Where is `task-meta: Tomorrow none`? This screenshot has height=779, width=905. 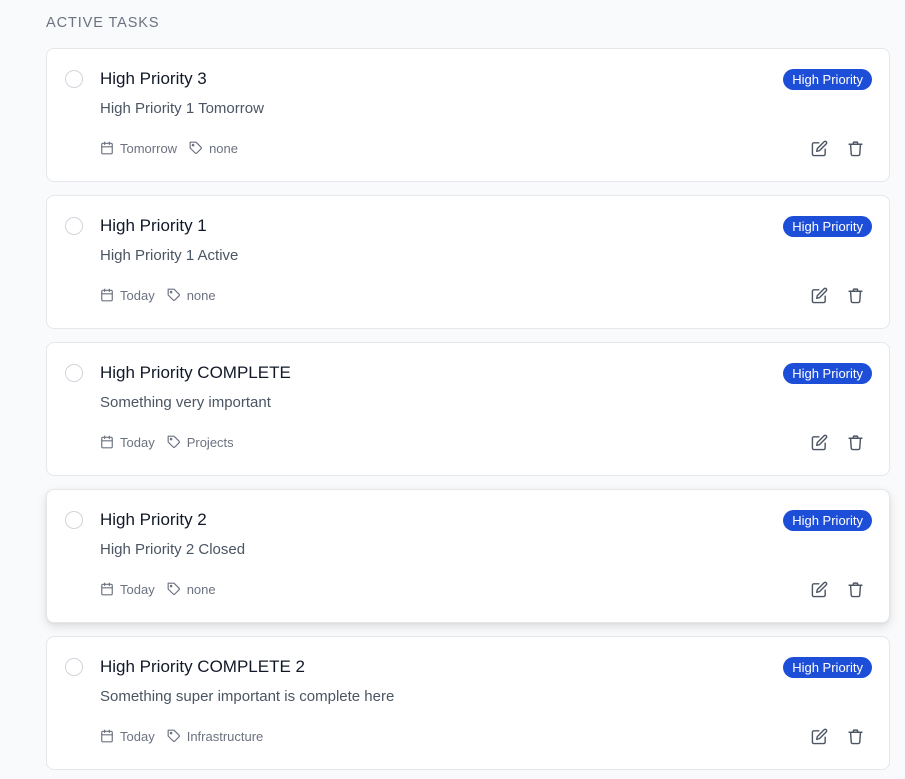
task-meta: Tomorrow none is located at coordinates (175, 148).